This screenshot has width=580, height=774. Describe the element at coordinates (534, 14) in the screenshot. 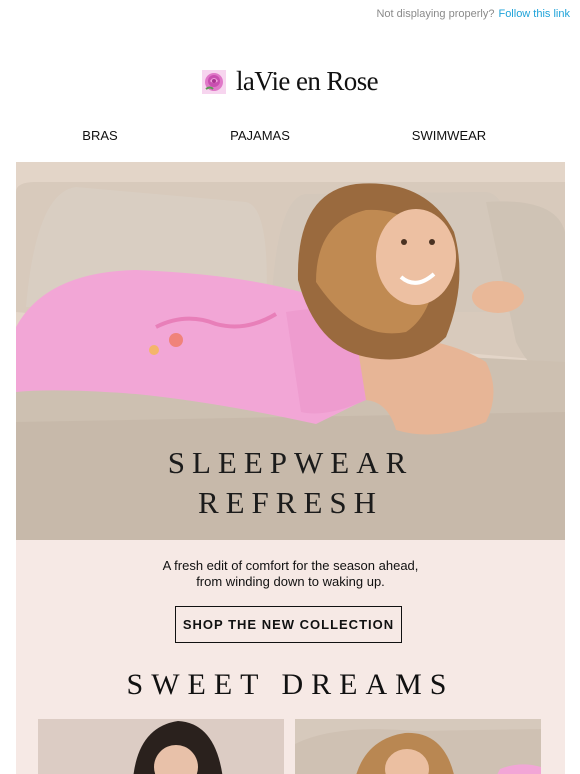

I see `view-in-browser-link: Follow this link` at that location.